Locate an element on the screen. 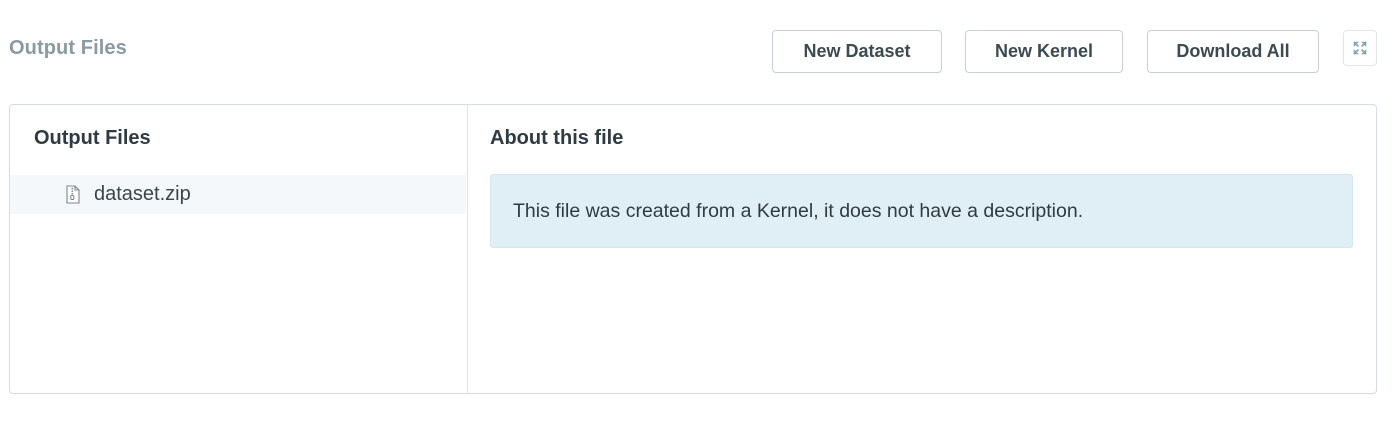 The height and width of the screenshot is (426, 1400). download-all-button: Download All is located at coordinates (1233, 51).